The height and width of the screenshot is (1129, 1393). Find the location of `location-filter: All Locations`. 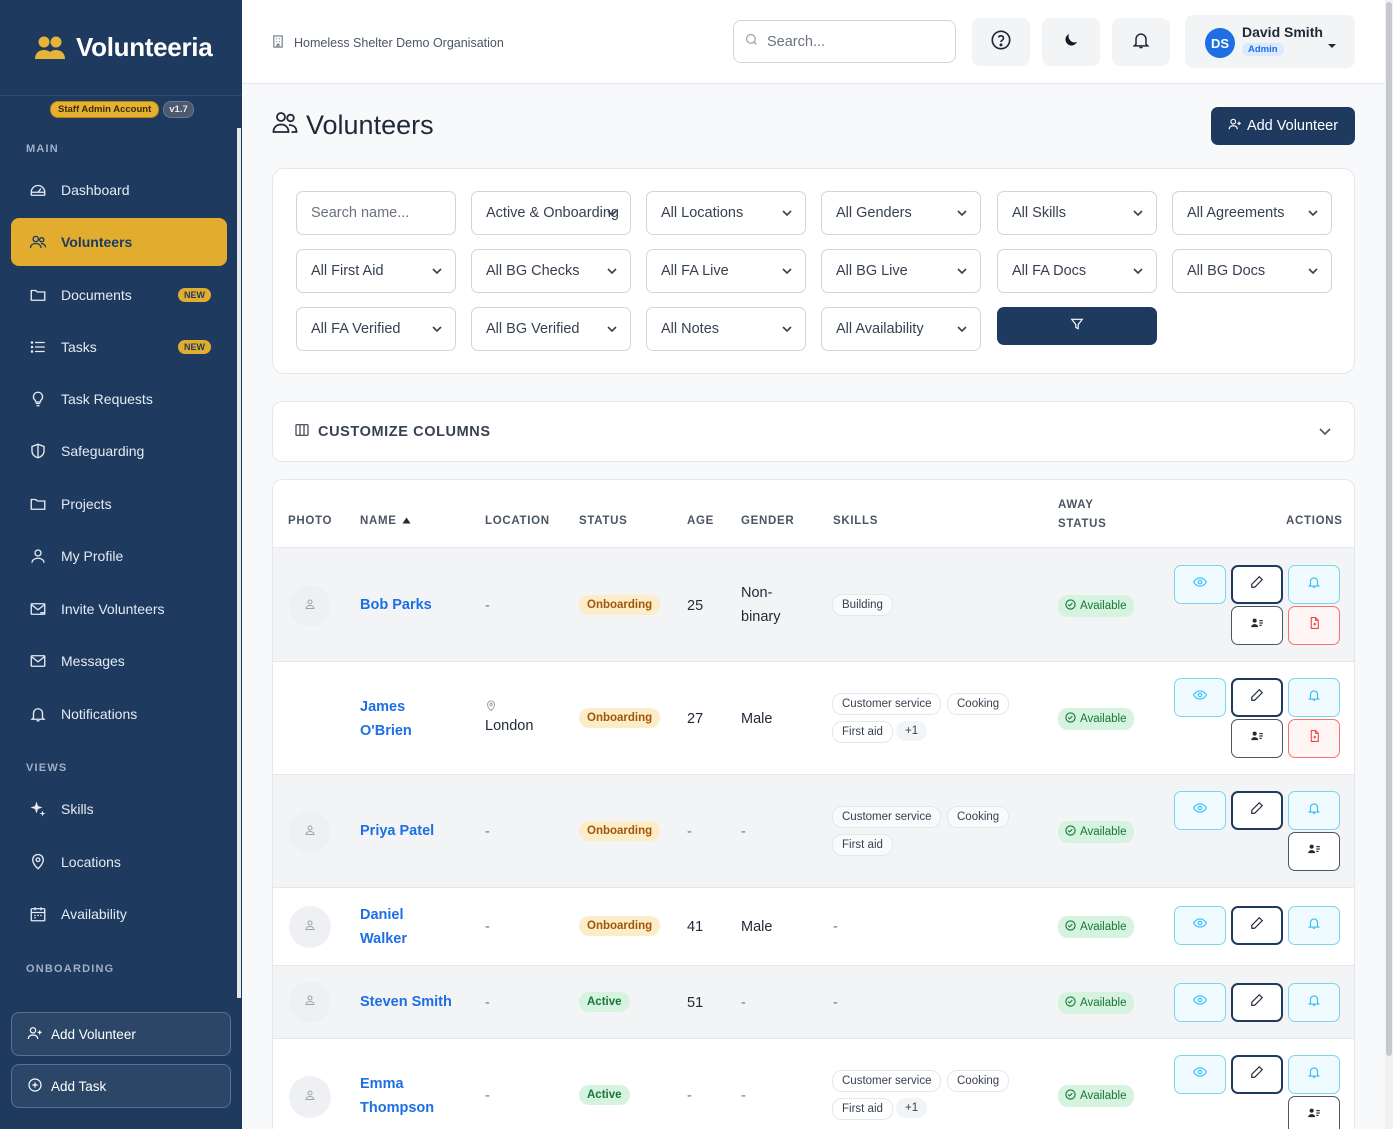

location-filter: All Locations is located at coordinates (726, 213).